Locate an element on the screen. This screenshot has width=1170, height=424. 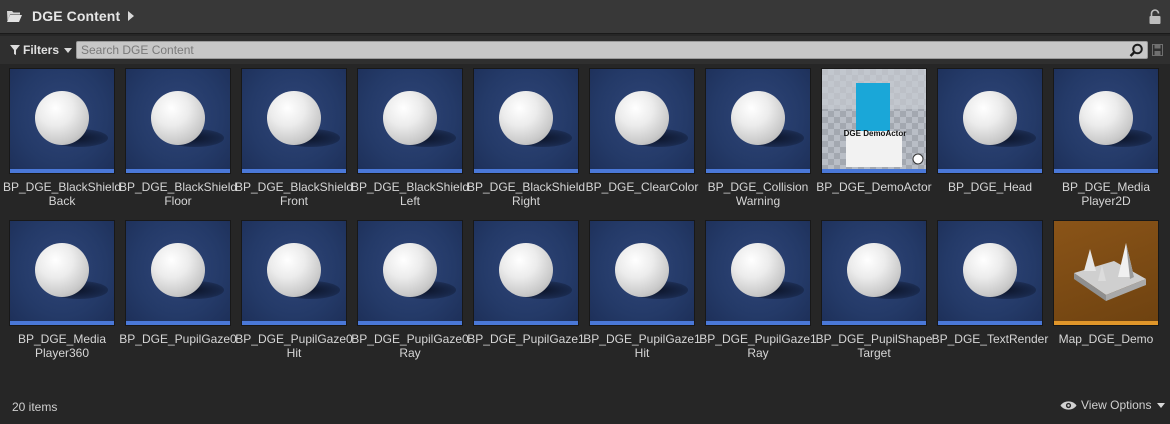
asset-name-label: BP_DGE_PupilGaze0 Ray is located at coordinates (410, 346).